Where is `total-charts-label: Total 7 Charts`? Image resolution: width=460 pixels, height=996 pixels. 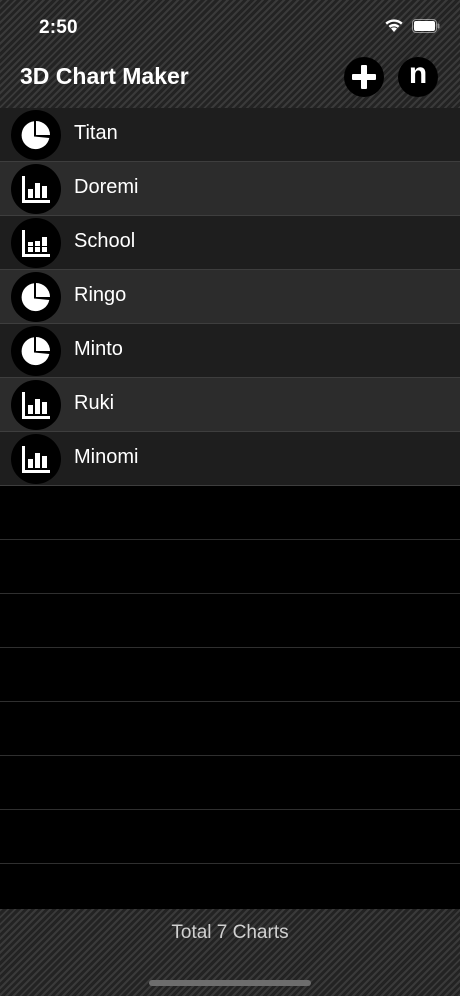
total-charts-label: Total 7 Charts is located at coordinates (230, 932).